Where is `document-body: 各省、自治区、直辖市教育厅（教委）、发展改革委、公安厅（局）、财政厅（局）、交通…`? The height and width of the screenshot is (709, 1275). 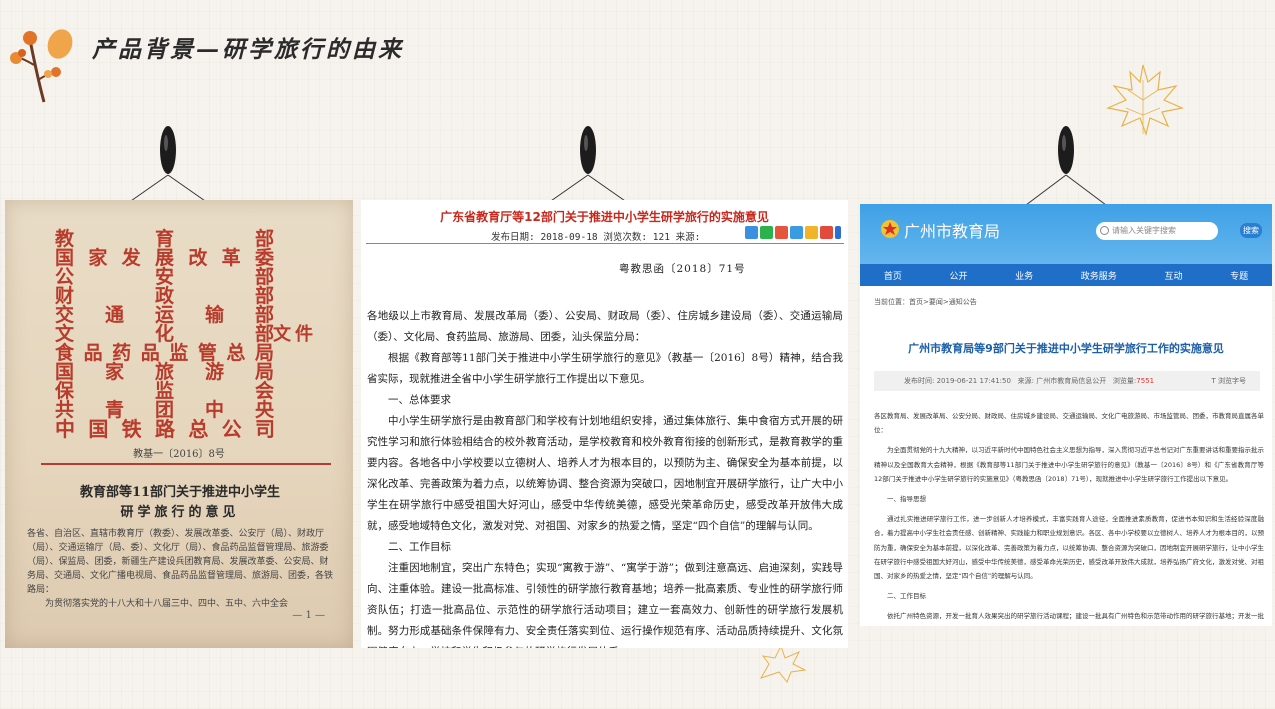 document-body: 各省、自治区、直辖市教育厅（教委）、发展改革委、公安厅（局）、财政厅（局）、交通… is located at coordinates (180, 569).